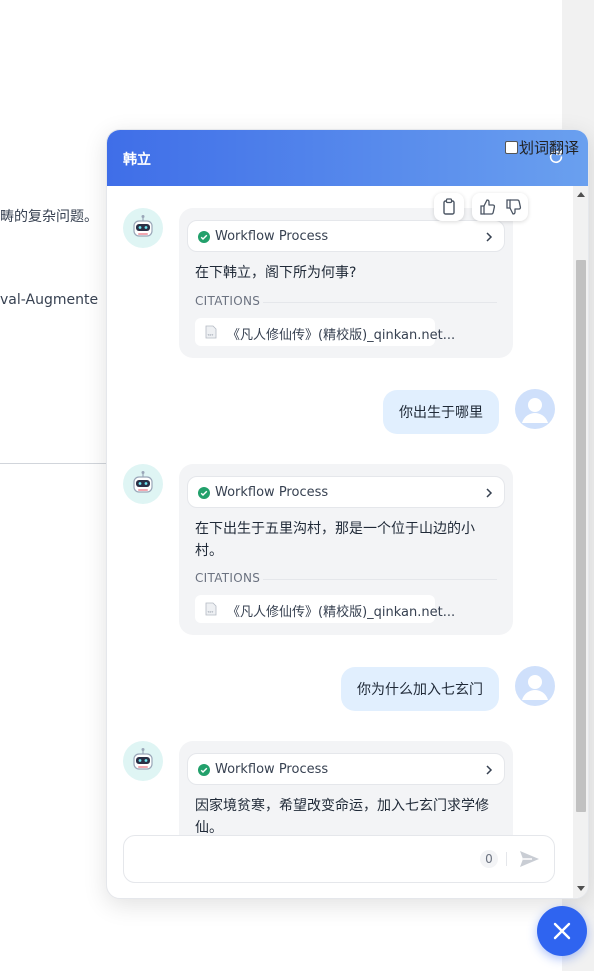 Image resolution: width=594 pixels, height=971 pixels. I want to click on input-divider, so click(506, 859).